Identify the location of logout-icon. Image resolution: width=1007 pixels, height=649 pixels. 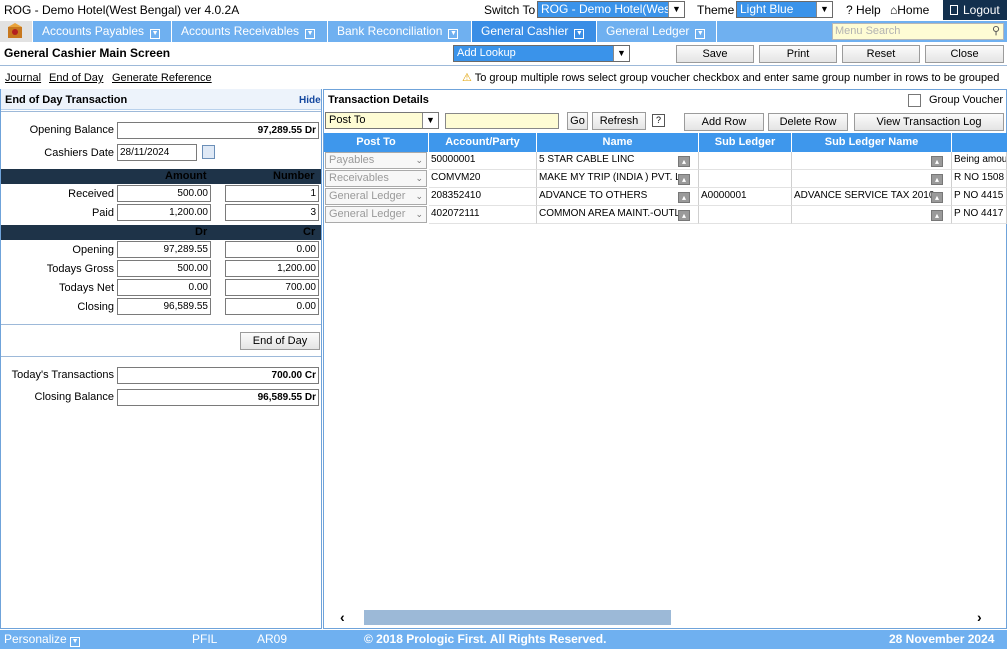
(954, 10).